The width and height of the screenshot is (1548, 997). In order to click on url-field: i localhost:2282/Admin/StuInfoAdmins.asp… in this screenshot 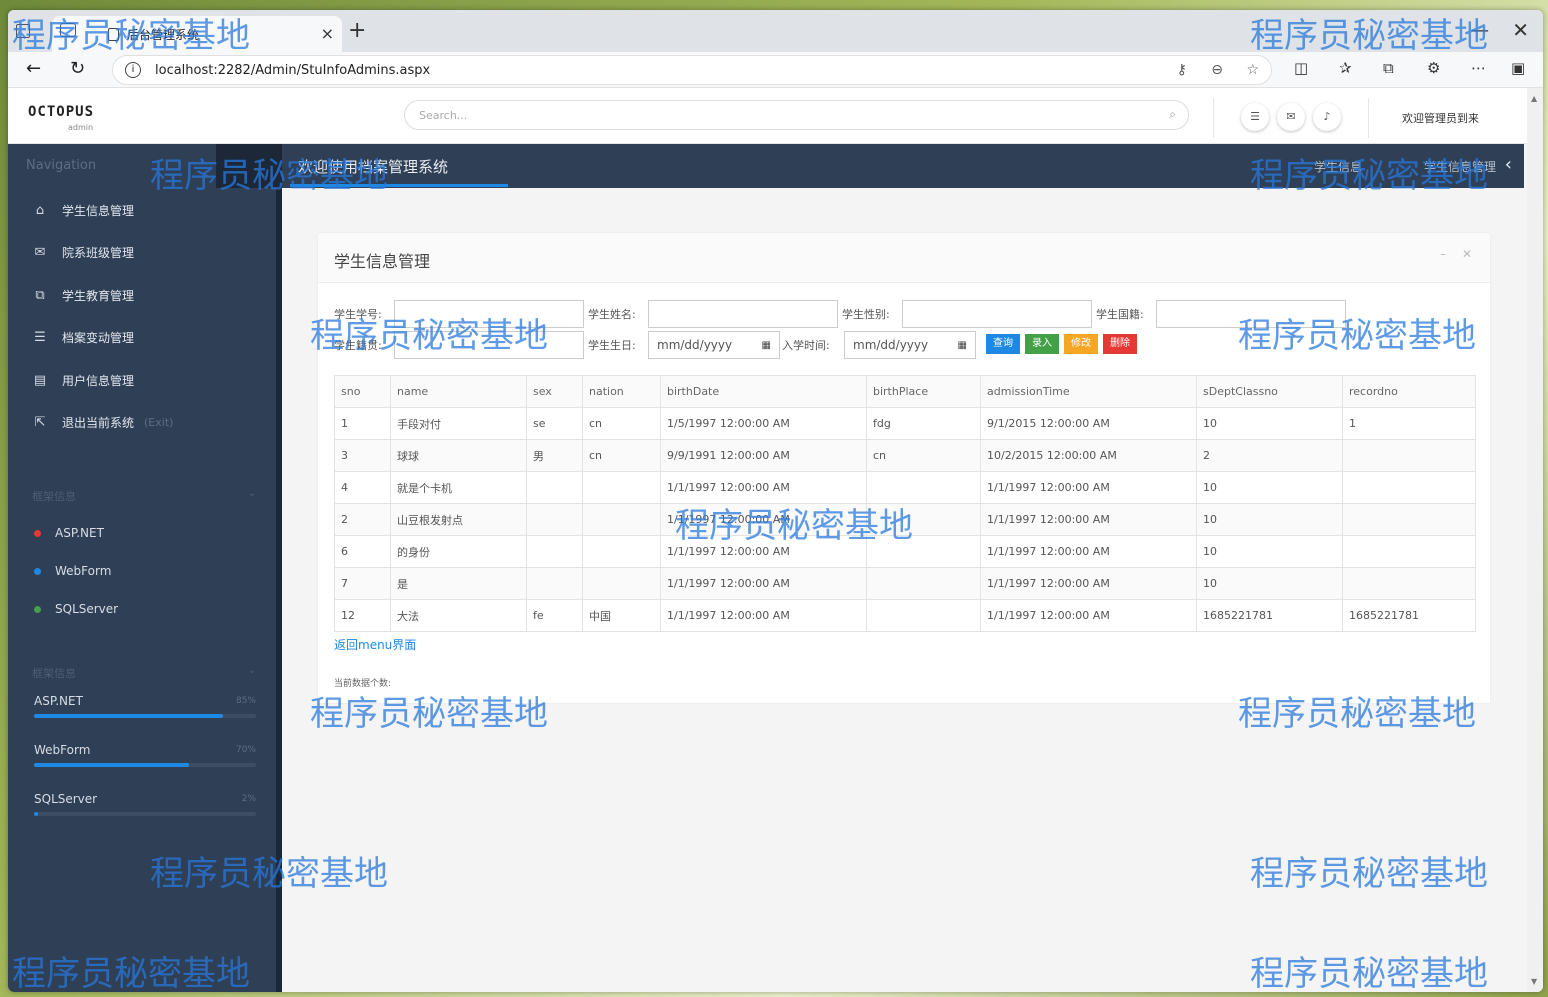, I will do `click(692, 70)`.